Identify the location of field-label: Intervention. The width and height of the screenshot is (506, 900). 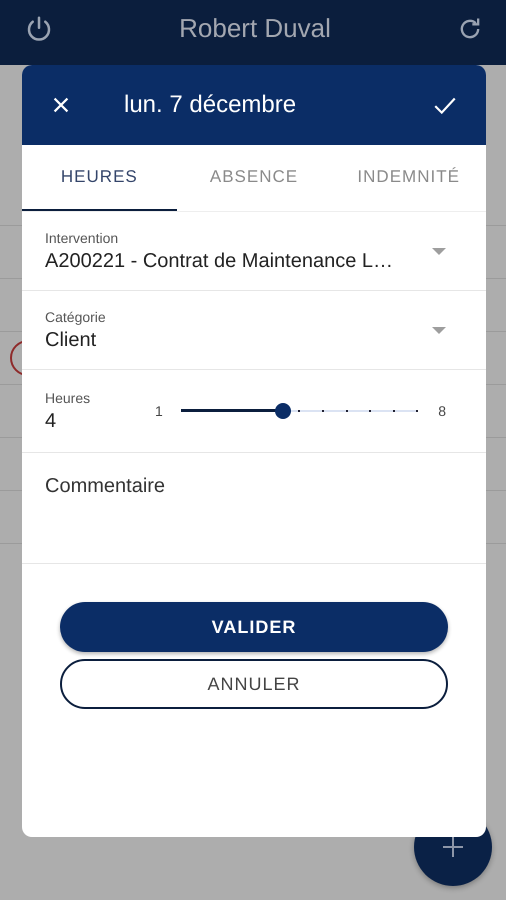
(82, 238).